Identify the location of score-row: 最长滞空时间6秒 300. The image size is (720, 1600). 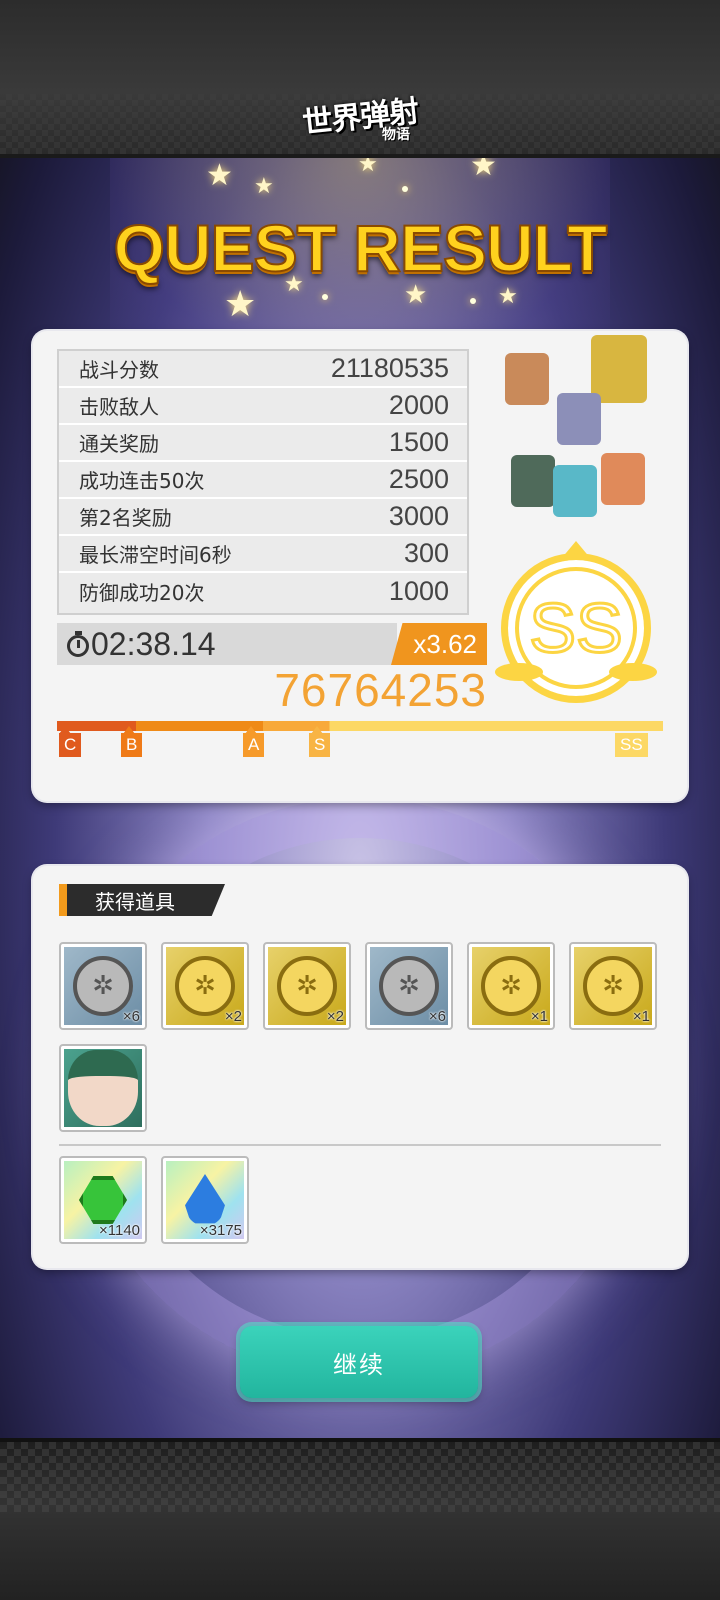
(263, 554).